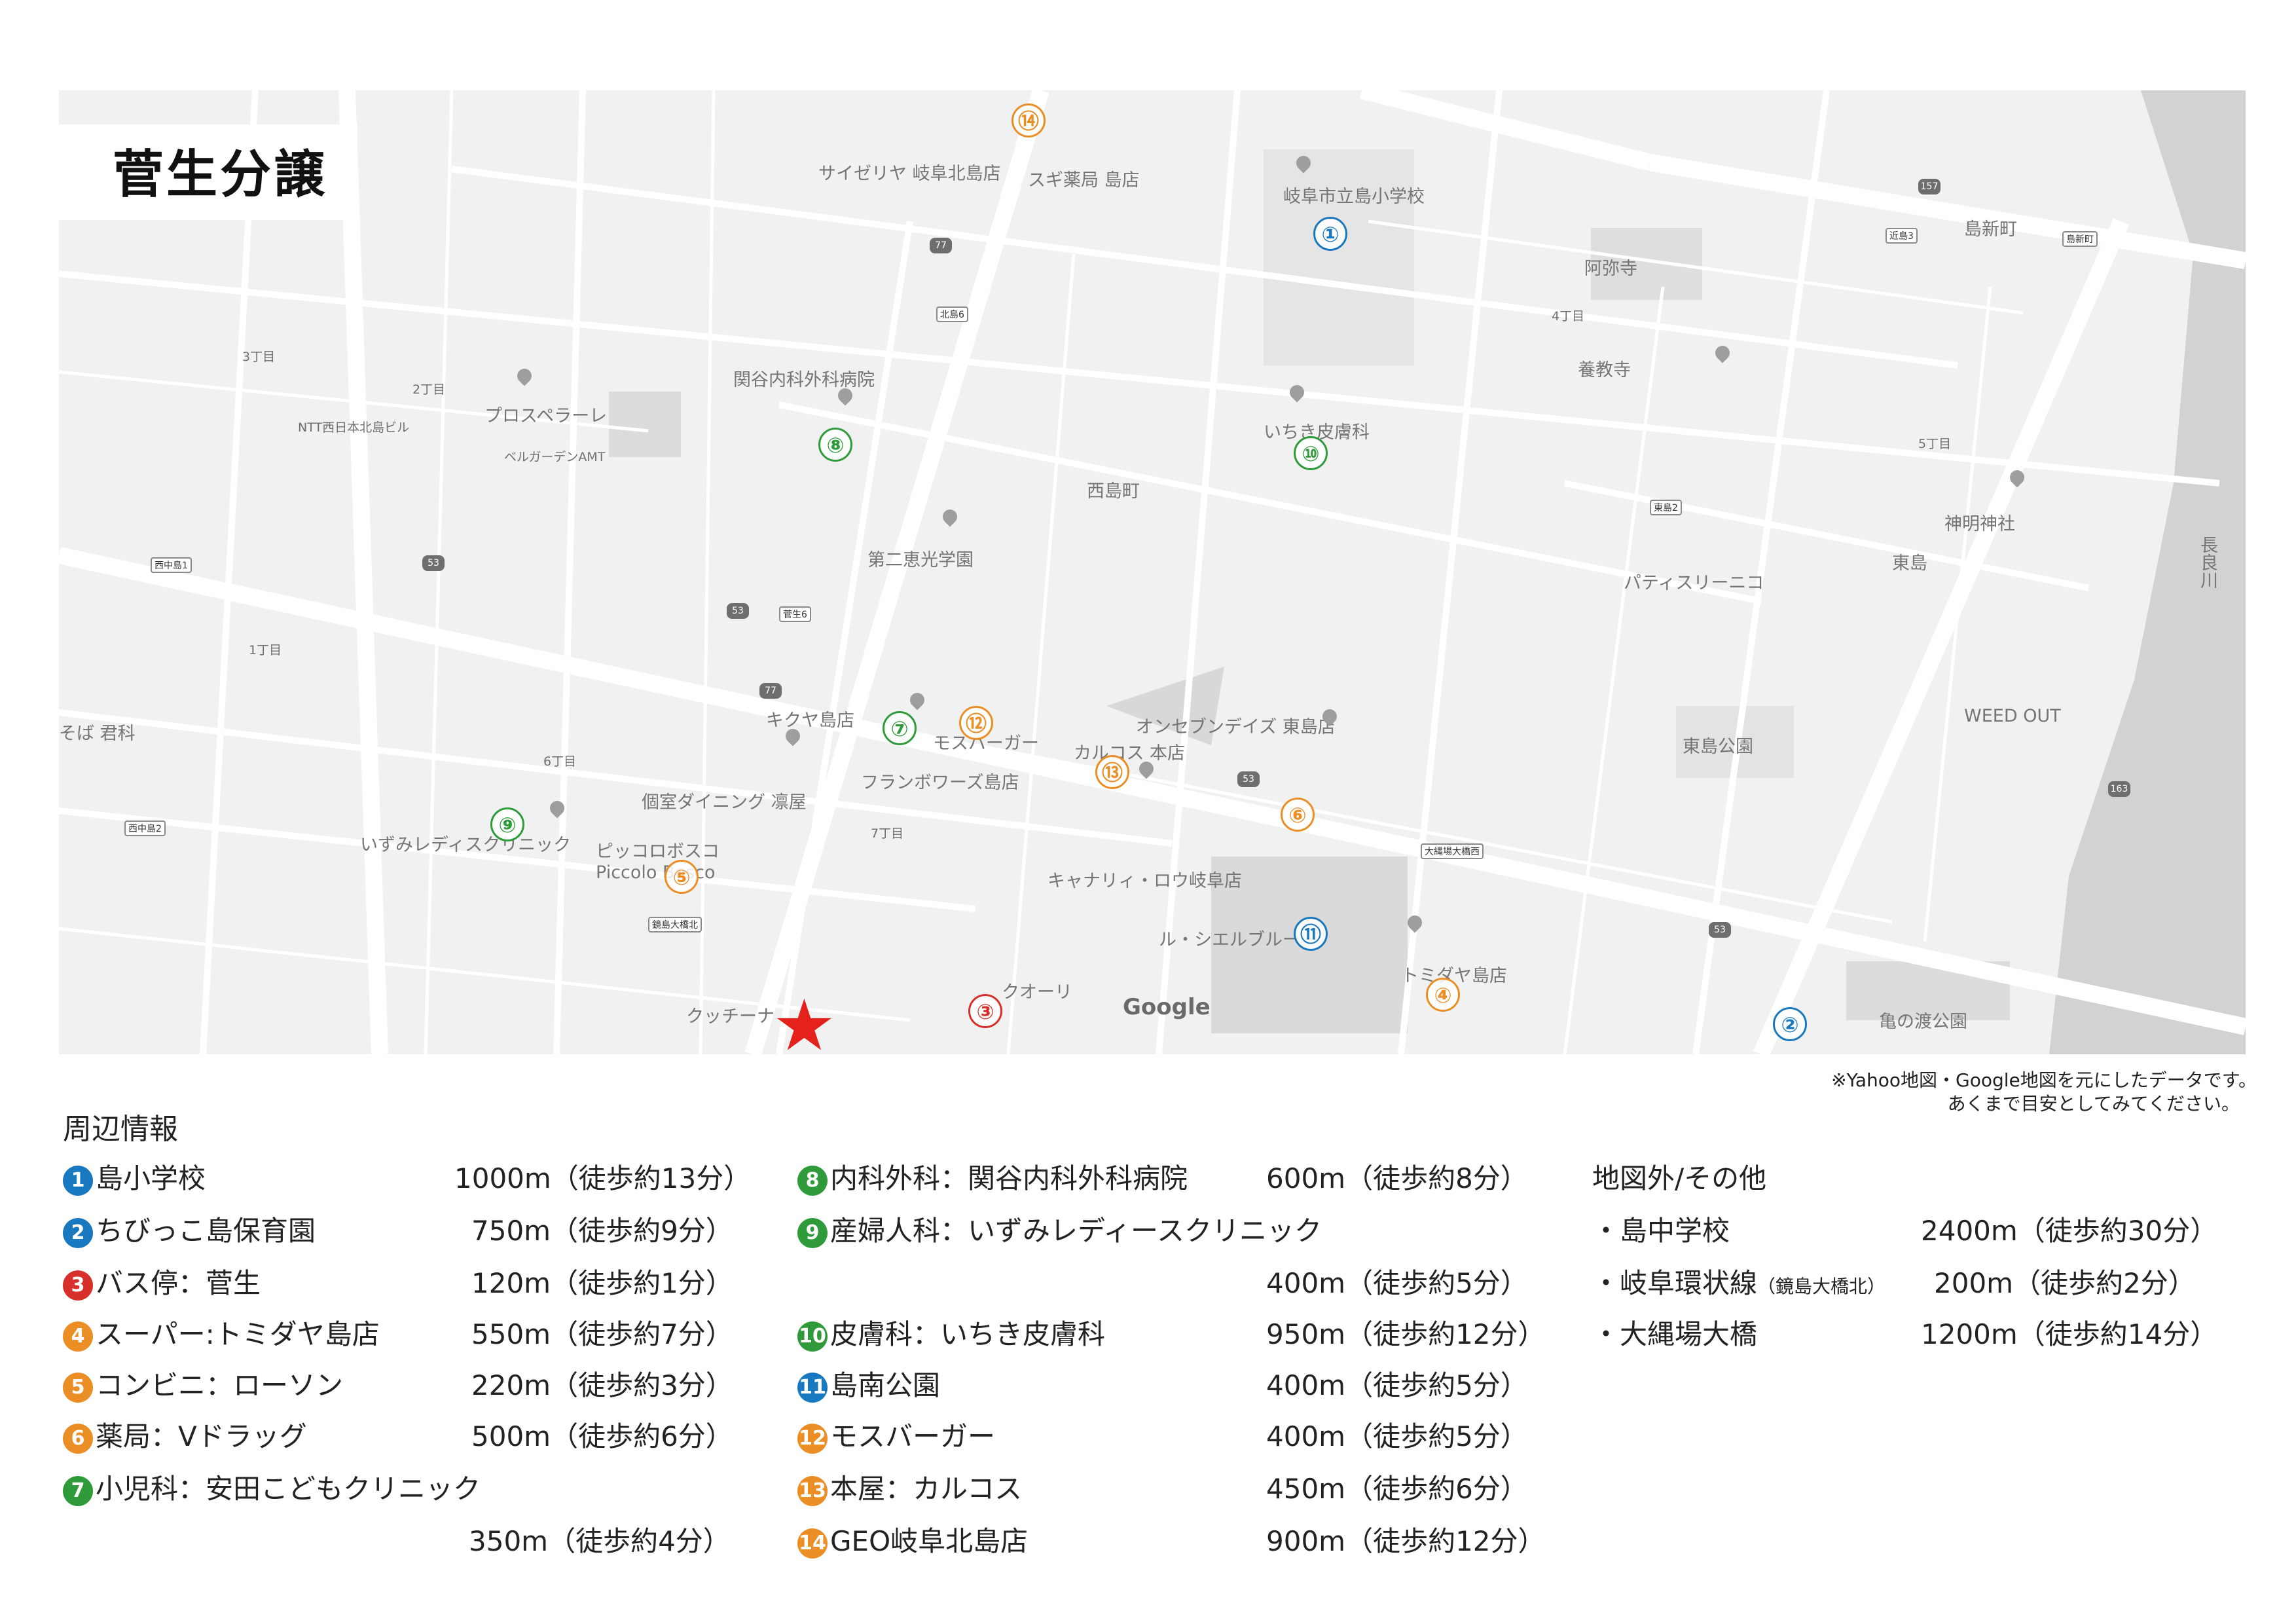  Describe the element at coordinates (1397, 1178) in the screenshot. I see `item-distance: 600m（徒歩約8分）` at that location.